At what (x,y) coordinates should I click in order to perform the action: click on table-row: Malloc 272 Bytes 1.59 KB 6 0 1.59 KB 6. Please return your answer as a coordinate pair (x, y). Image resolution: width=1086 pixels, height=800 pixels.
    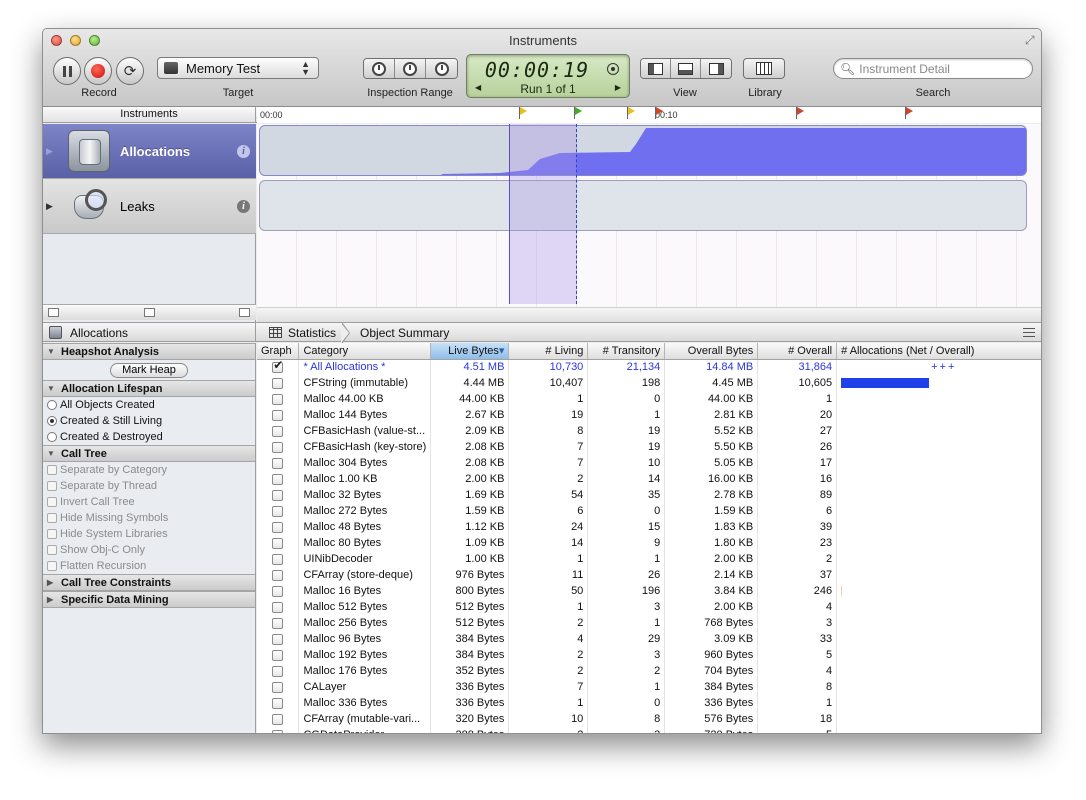
    Looking at the image, I should click on (649, 511).